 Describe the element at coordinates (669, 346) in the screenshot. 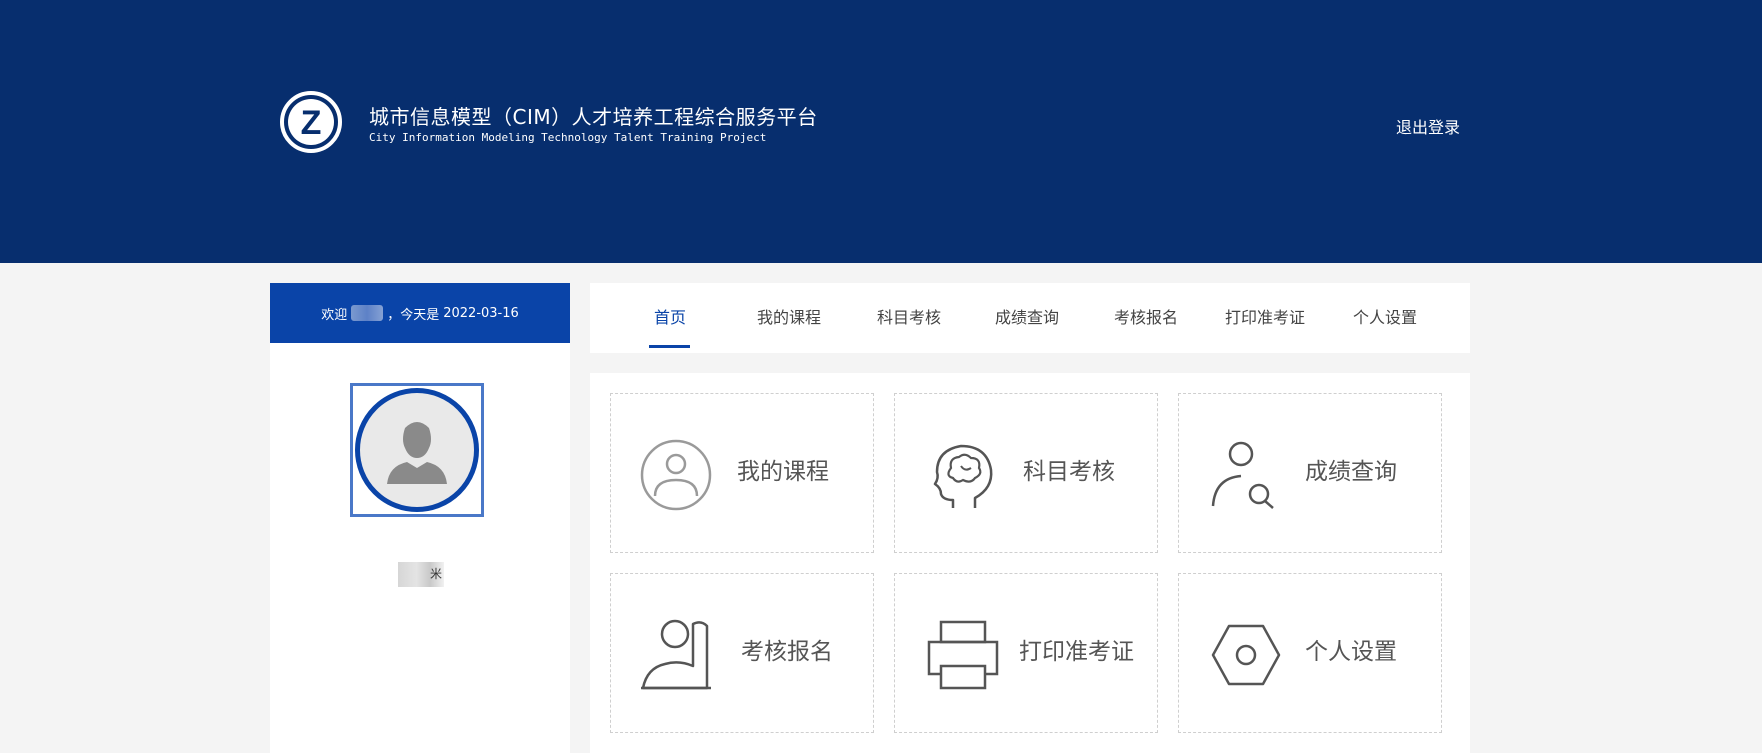

I see `tab-active-underline` at that location.